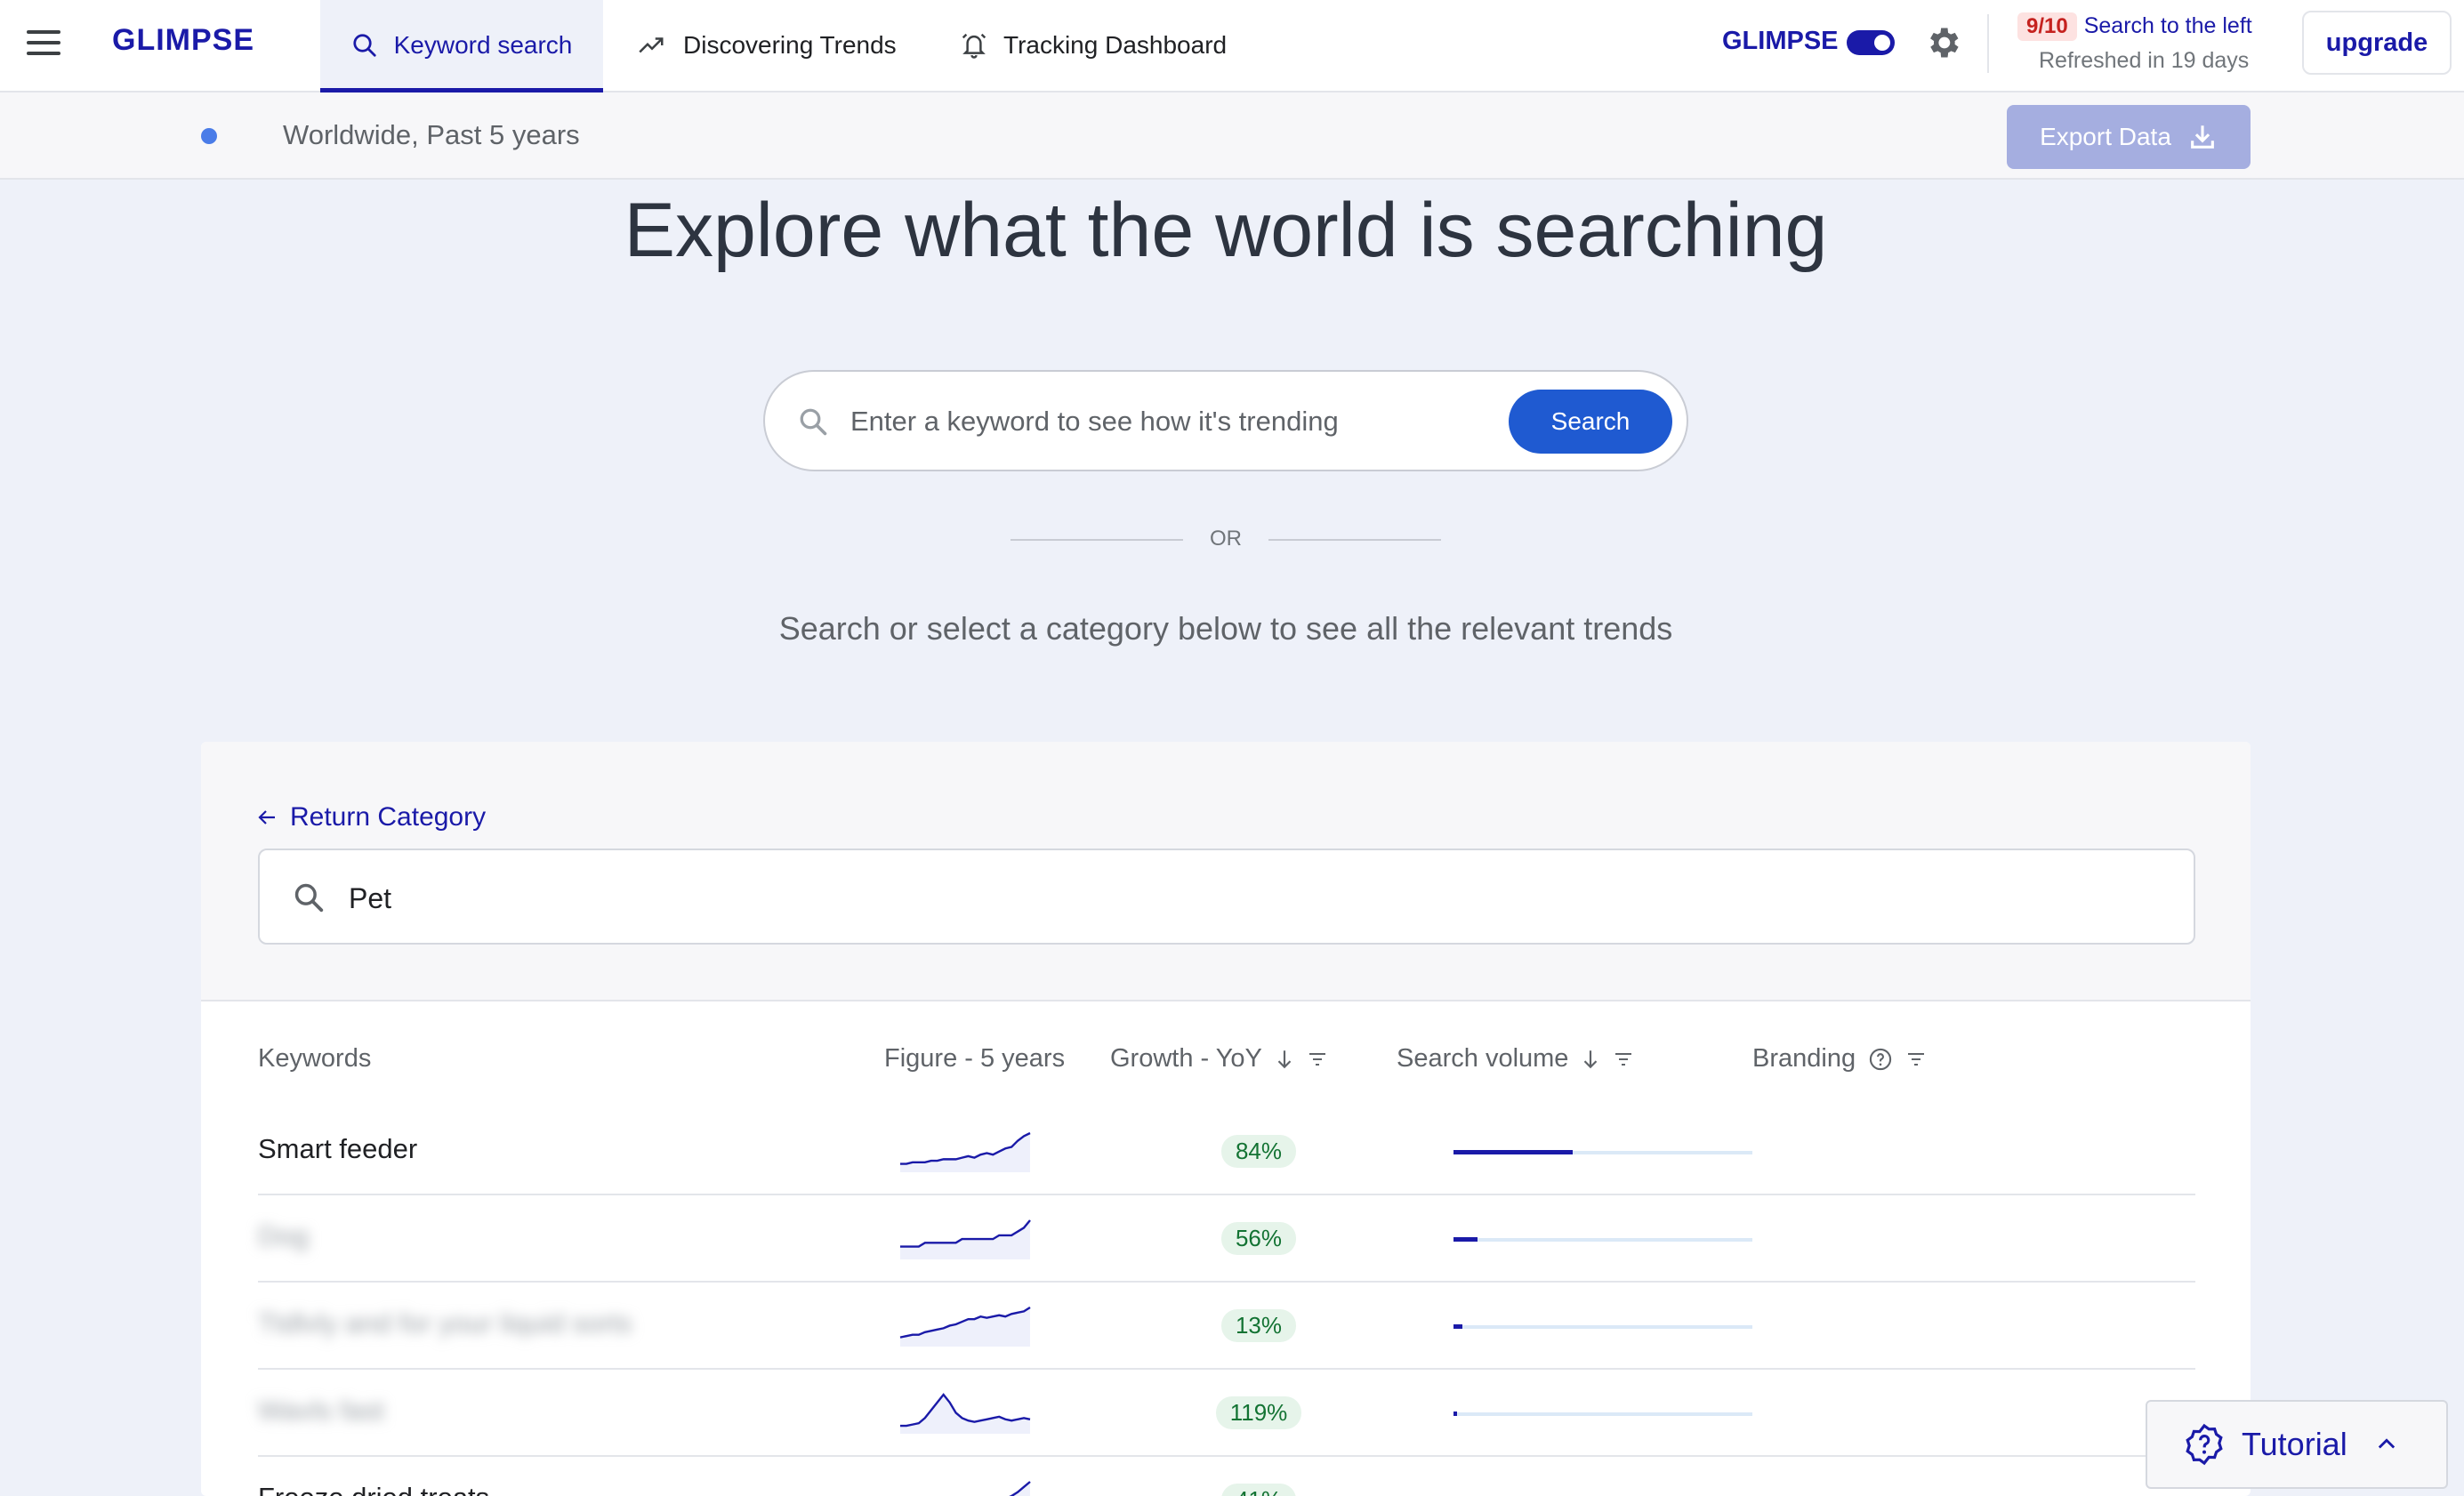 The width and height of the screenshot is (2464, 1496). Describe the element at coordinates (1780, 41) in the screenshot. I see `extension-logo: GLIMPSE` at that location.